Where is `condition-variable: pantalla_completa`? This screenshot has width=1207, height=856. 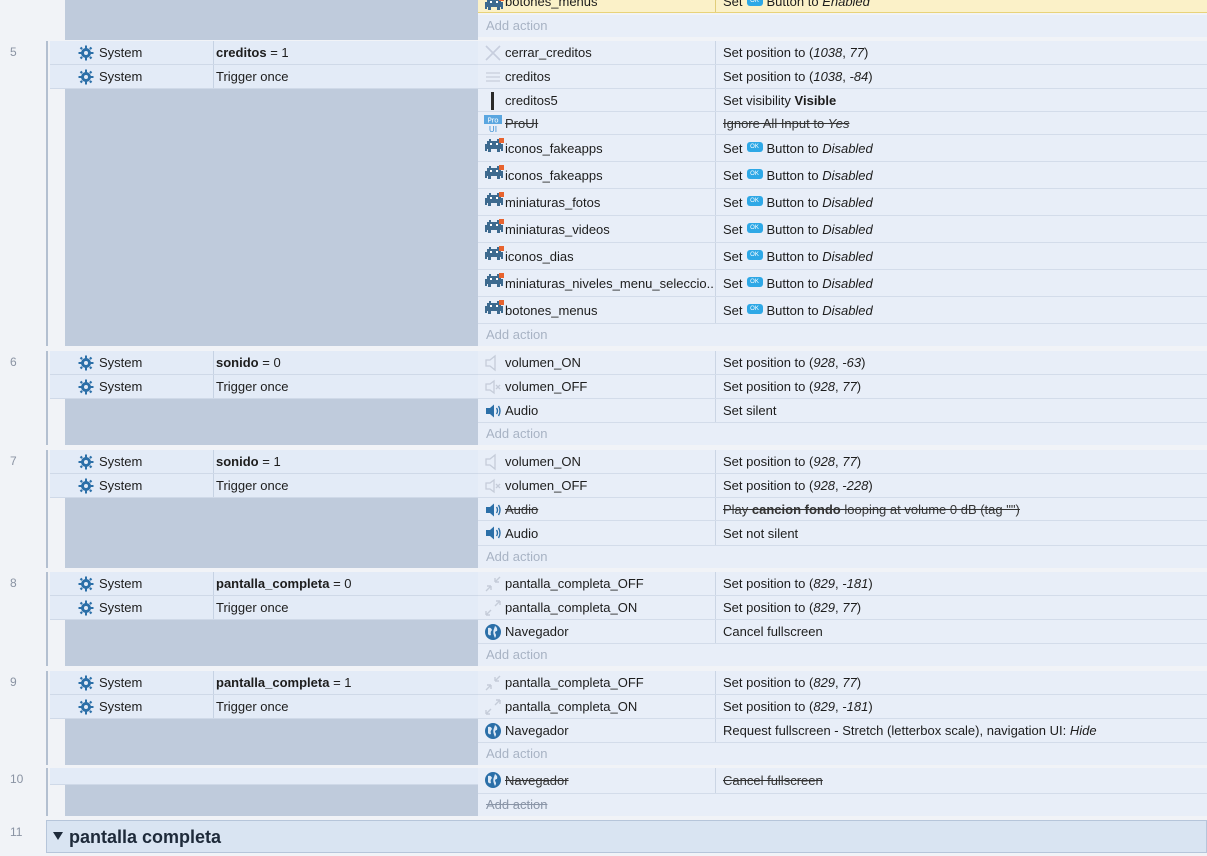
condition-variable: pantalla_completa is located at coordinates (273, 583).